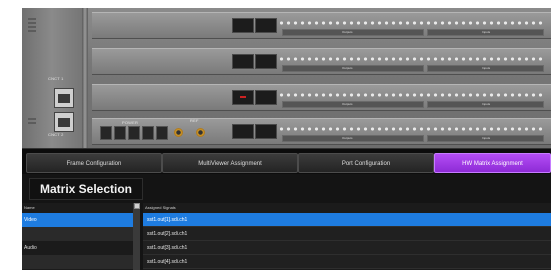  Describe the element at coordinates (64, 98) in the screenshot. I see `cnct1-port` at that location.